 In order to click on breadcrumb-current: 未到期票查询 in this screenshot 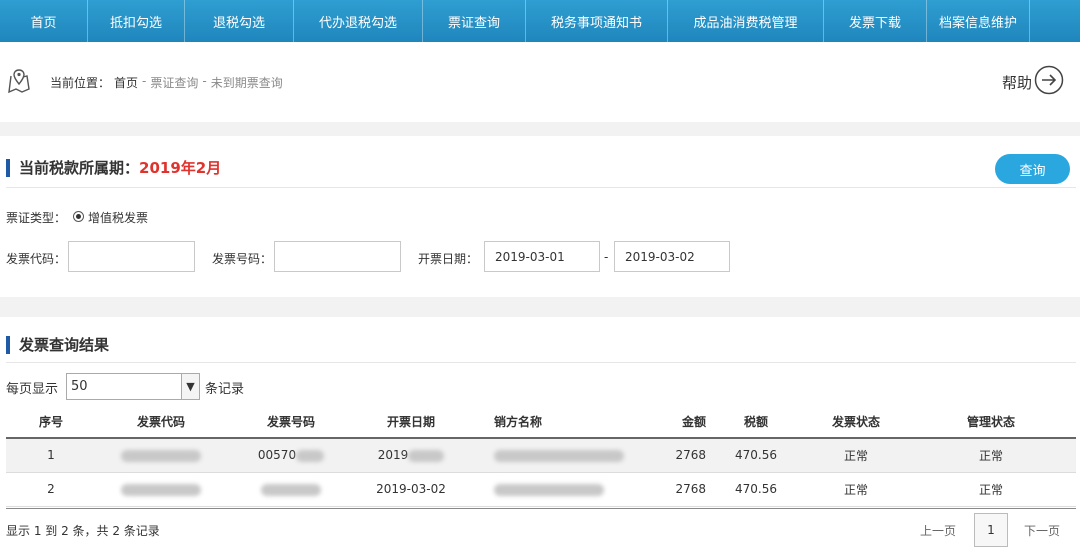, I will do `click(246, 83)`.